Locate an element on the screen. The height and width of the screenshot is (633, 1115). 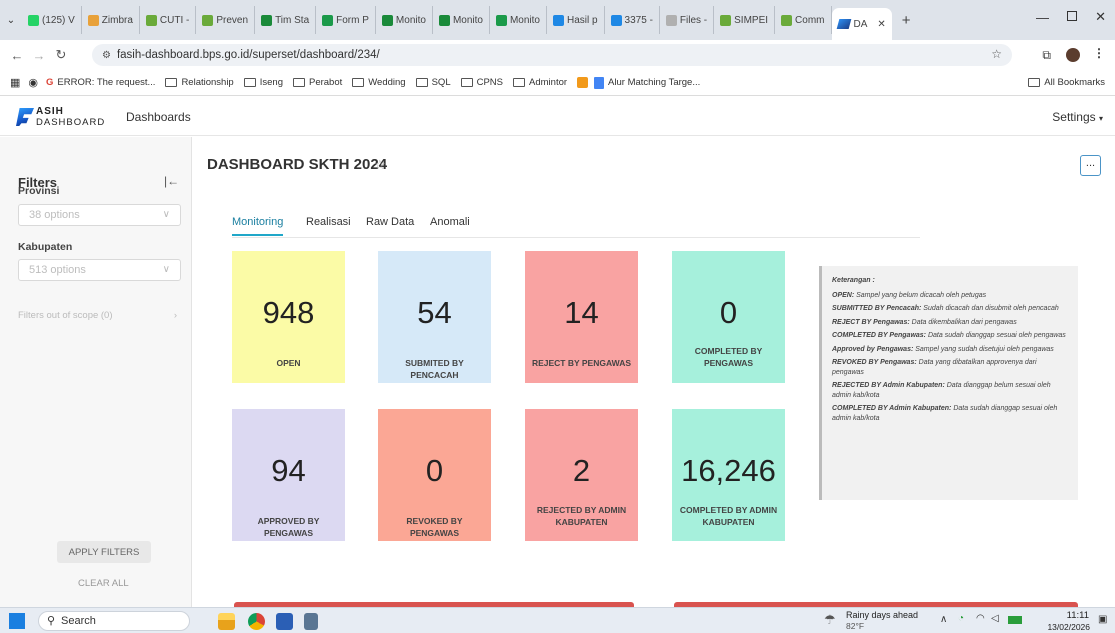
apply-filters-button: APPLY FILTERS is located at coordinates (104, 552).